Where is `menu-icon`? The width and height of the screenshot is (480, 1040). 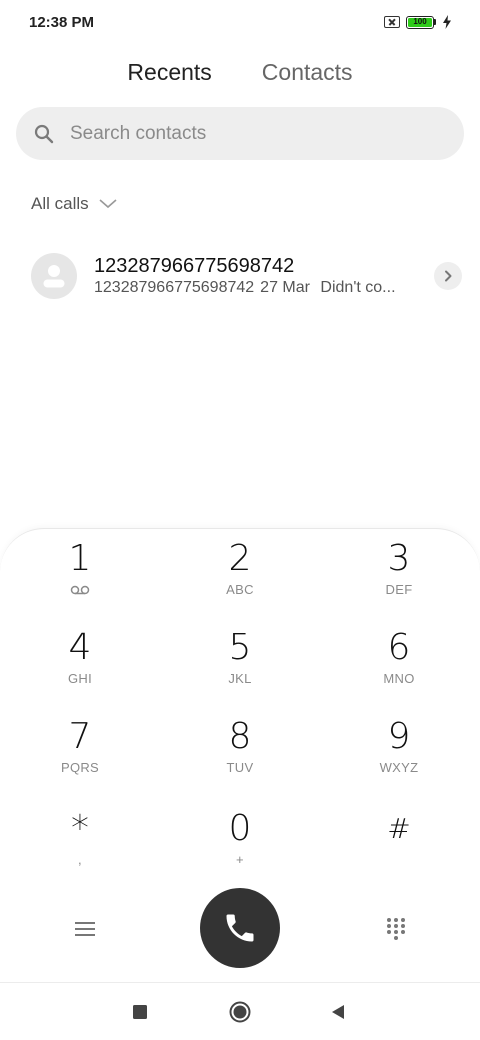
menu-icon is located at coordinates (85, 929).